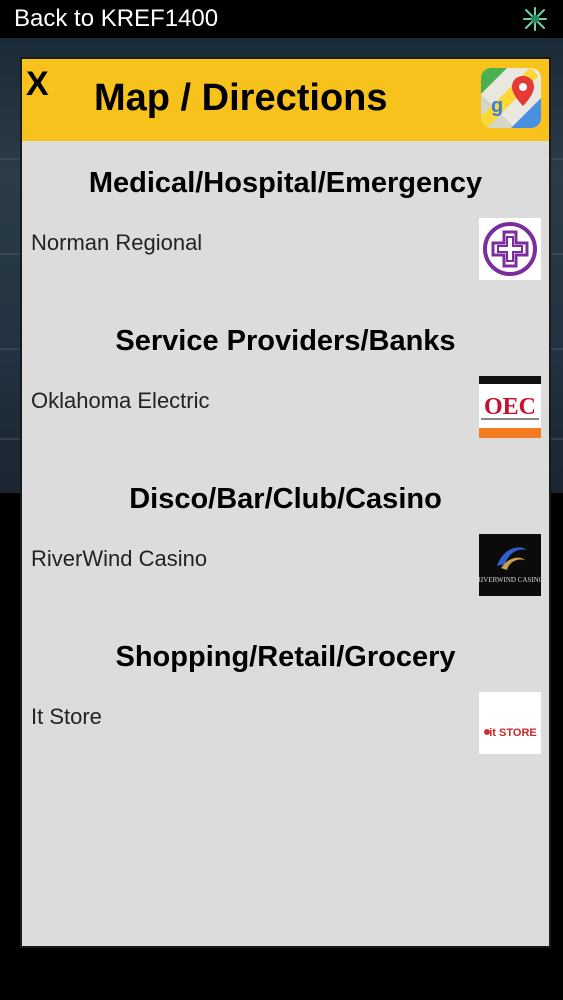  Describe the element at coordinates (512, 733) in the screenshot. I see `it-store-logo-text: it STORE` at that location.